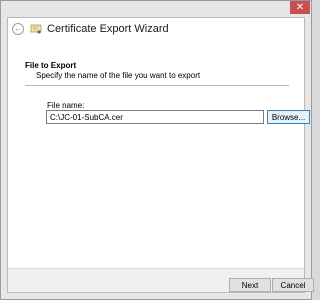  Describe the element at coordinates (51, 65) in the screenshot. I see `section-title: File to Export` at that location.